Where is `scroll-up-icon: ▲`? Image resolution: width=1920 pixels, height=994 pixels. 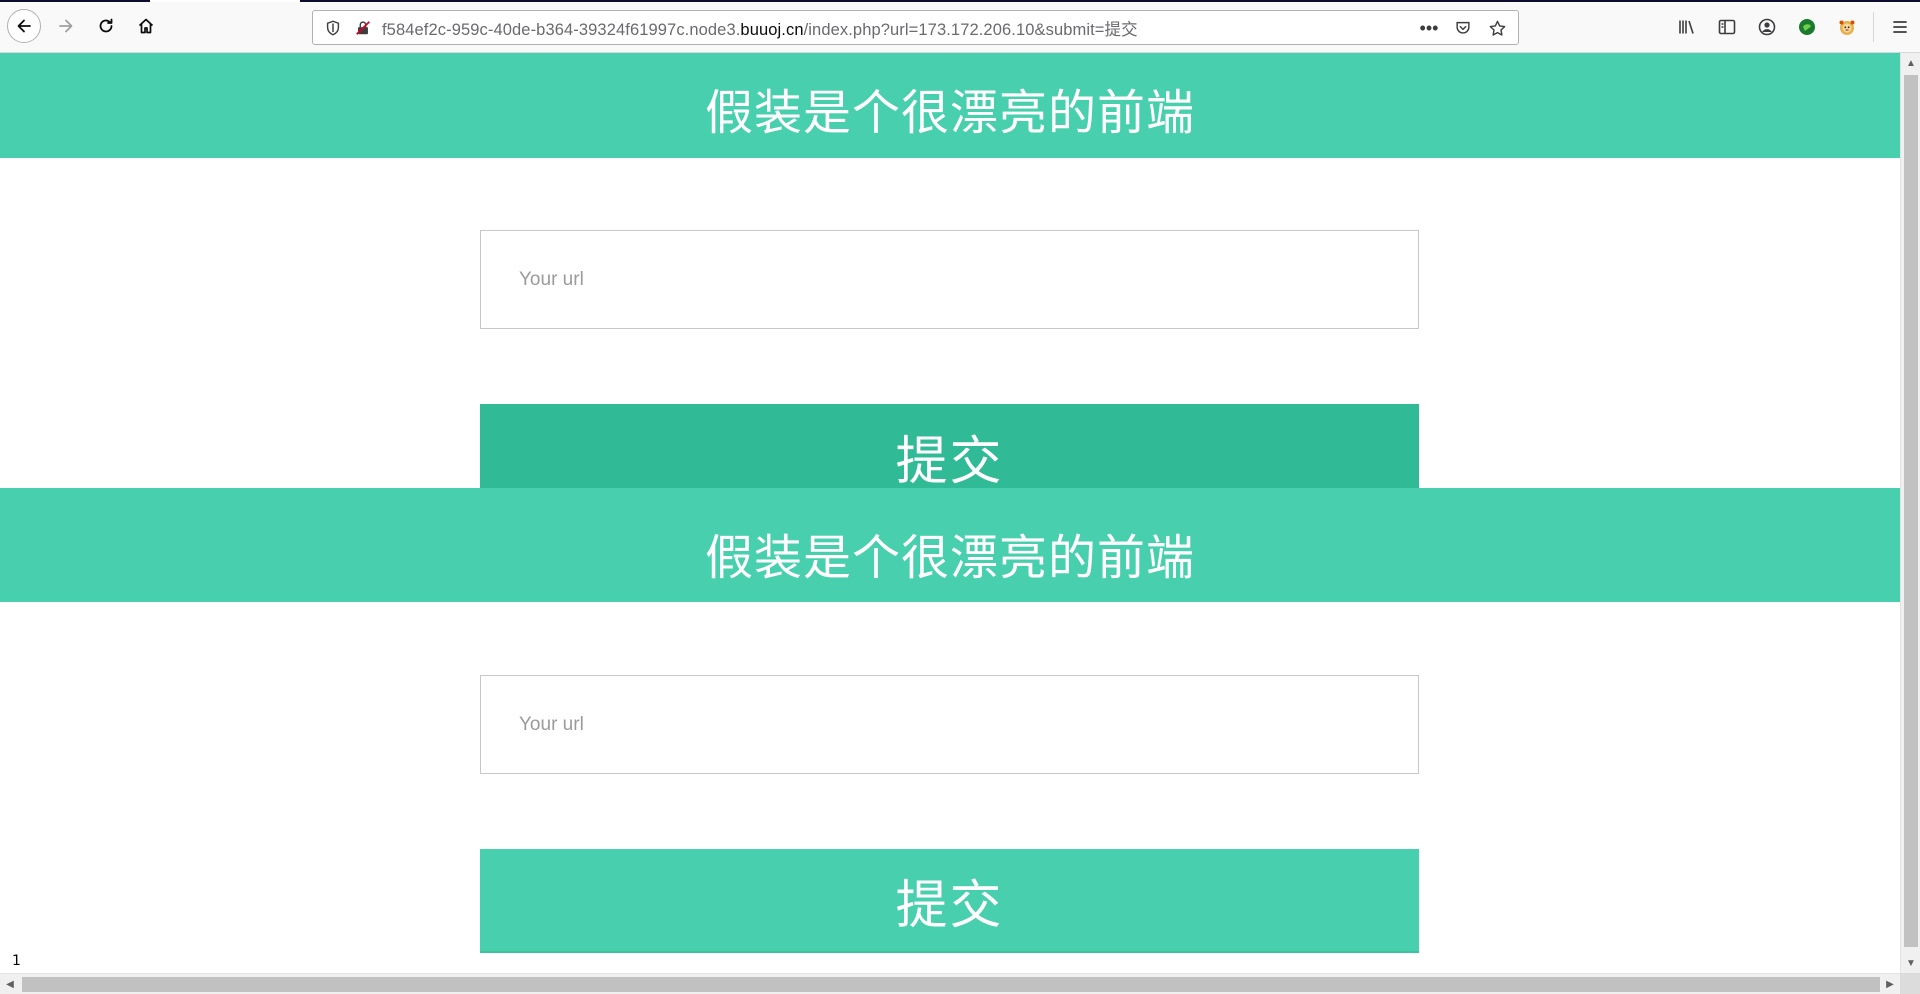 scroll-up-icon: ▲ is located at coordinates (1910, 63).